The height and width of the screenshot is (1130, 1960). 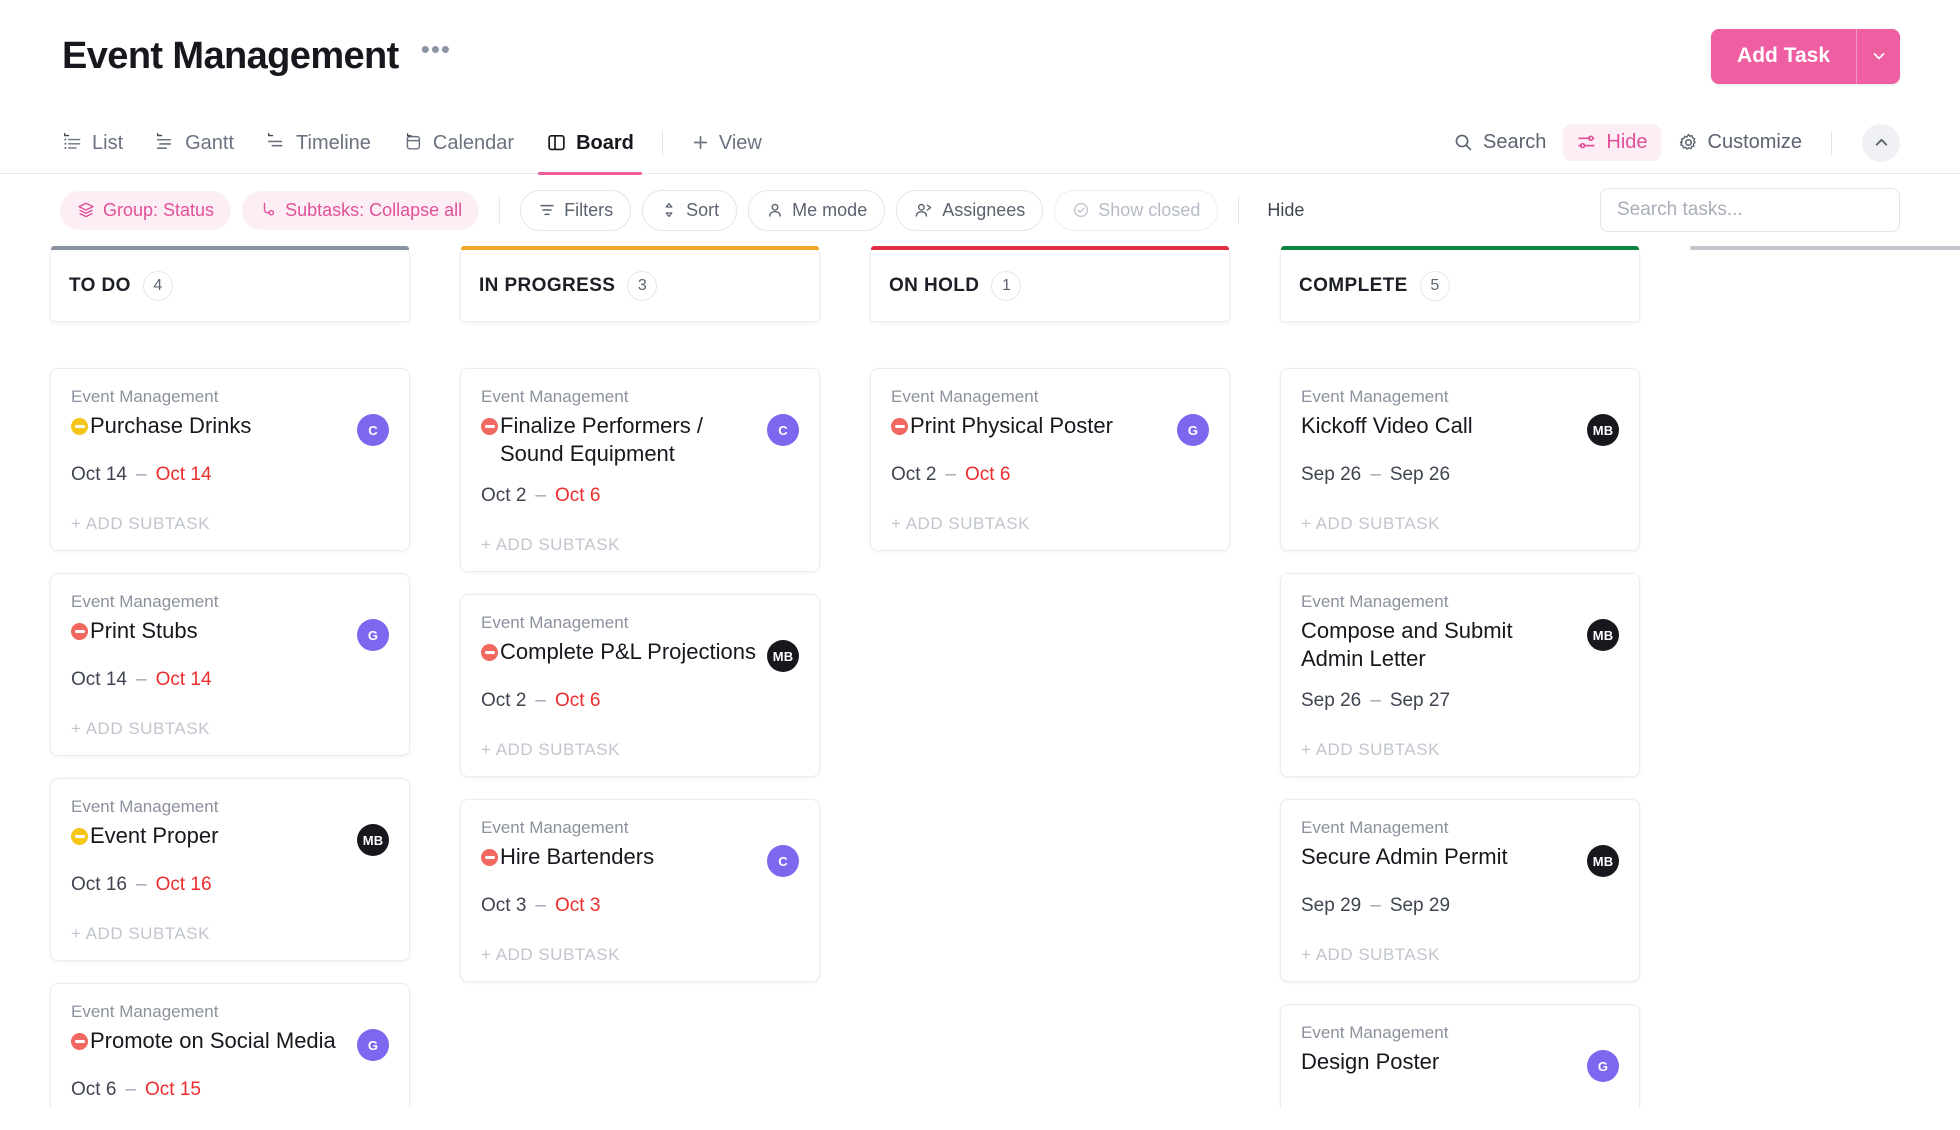 What do you see at coordinates (1612, 142) in the screenshot?
I see `hide-fields-button: Hide` at bounding box center [1612, 142].